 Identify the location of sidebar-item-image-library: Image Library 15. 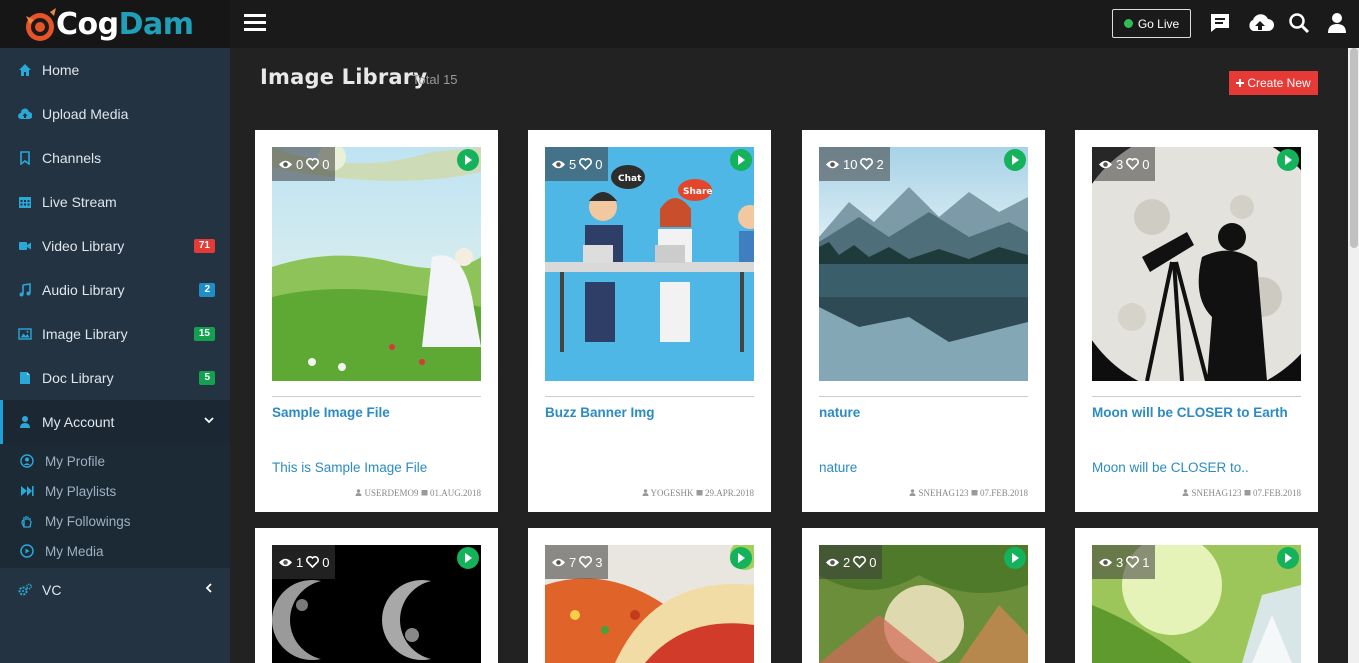
(115, 334).